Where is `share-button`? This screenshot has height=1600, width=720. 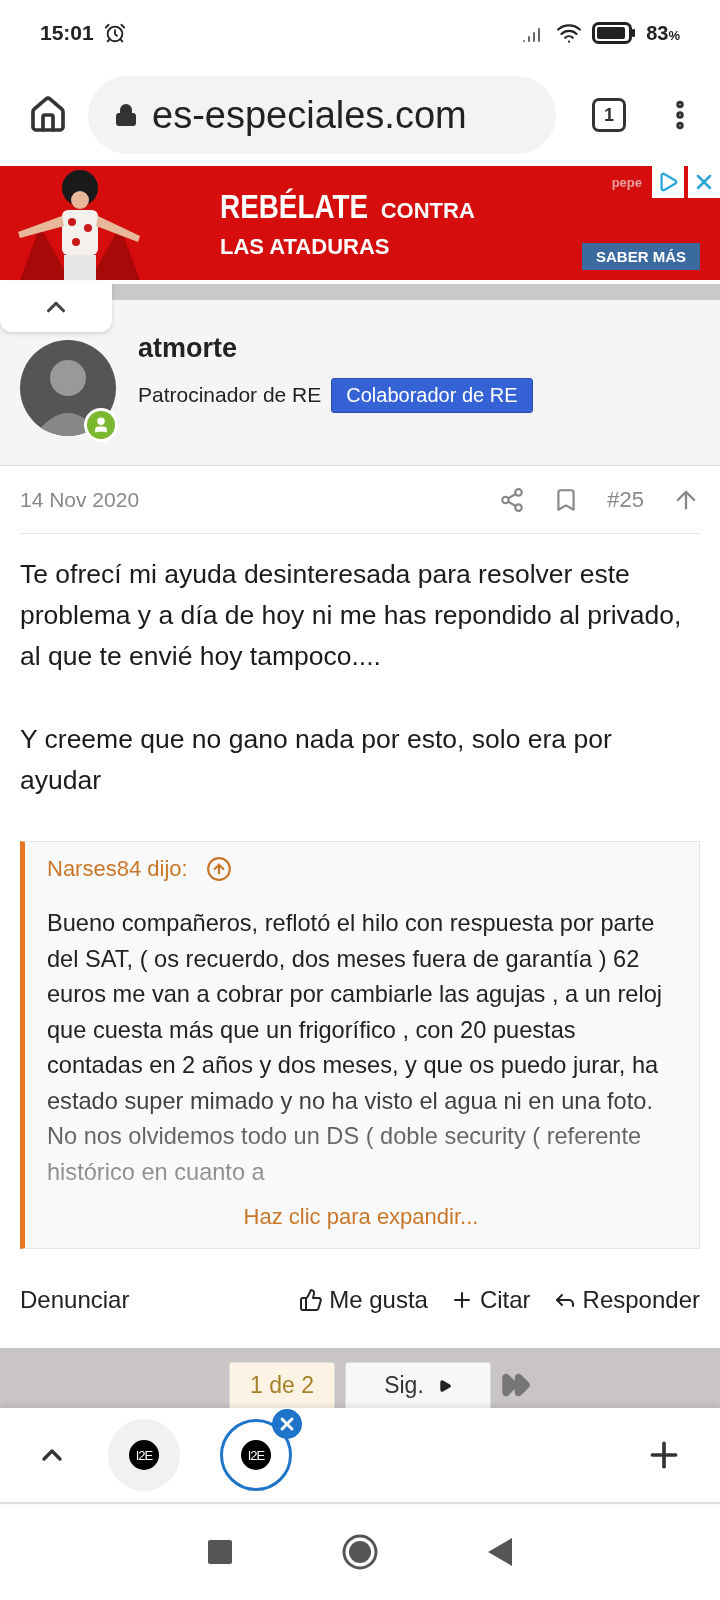 share-button is located at coordinates (512, 499).